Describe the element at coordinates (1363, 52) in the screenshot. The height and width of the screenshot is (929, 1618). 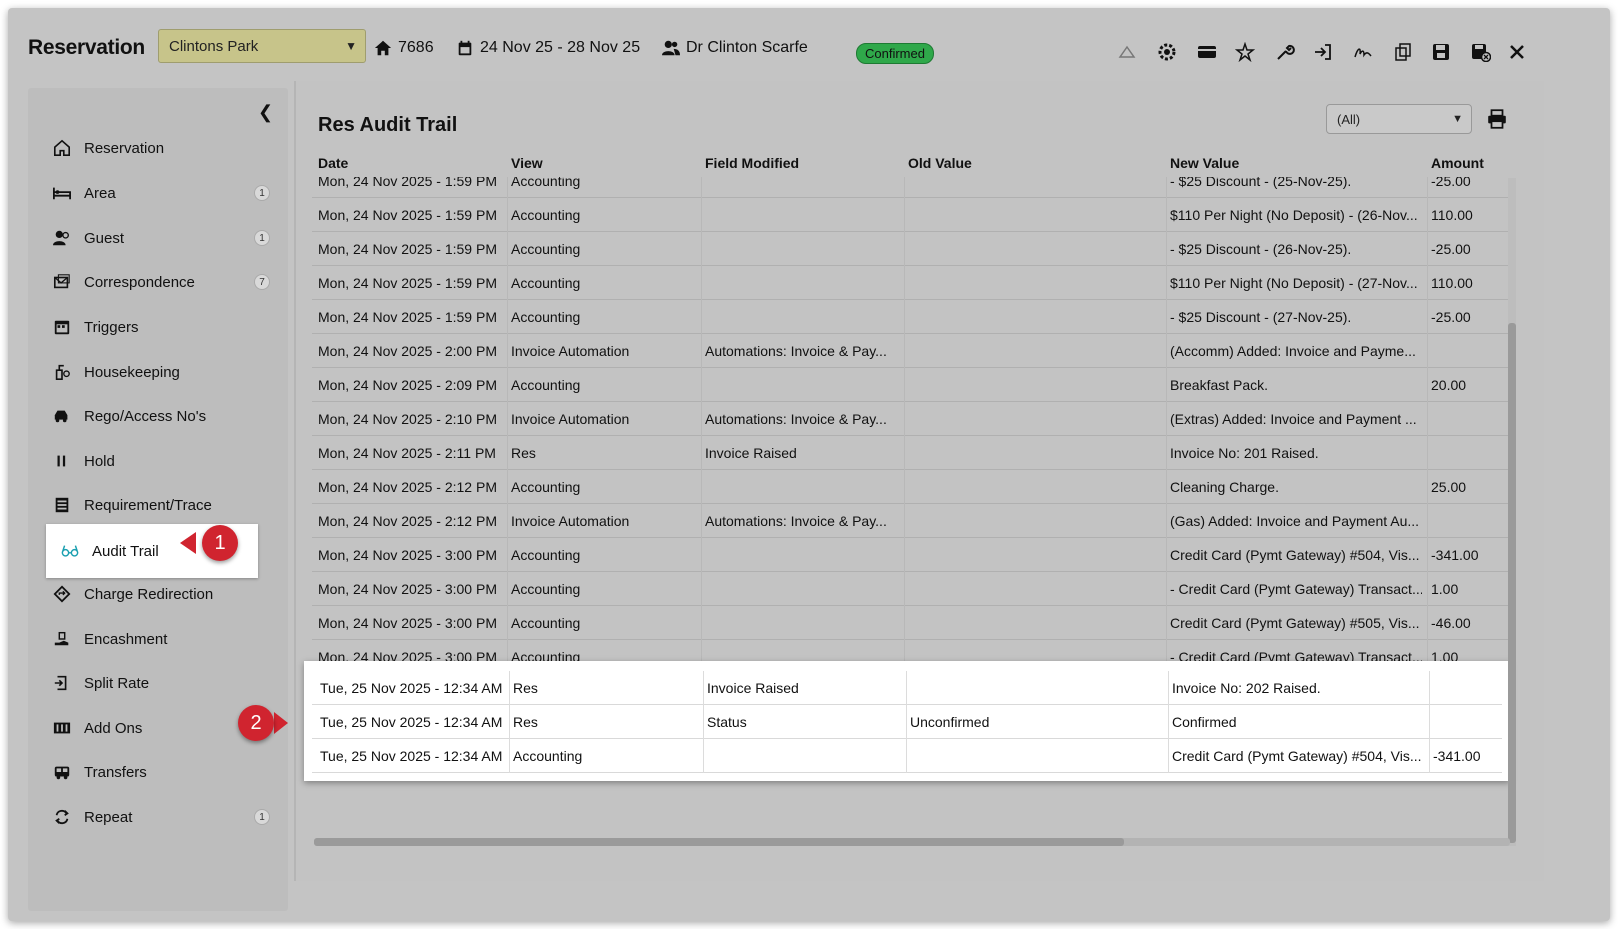
I see `signature-icon` at that location.